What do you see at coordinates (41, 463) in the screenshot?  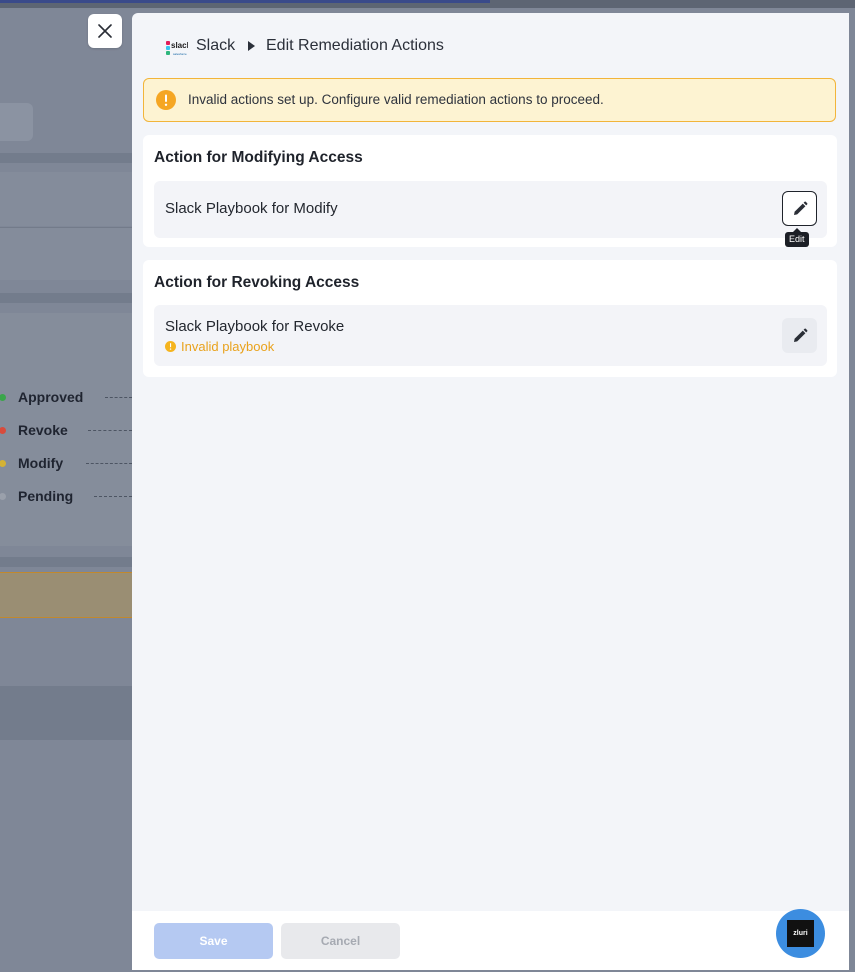 I see `legend-label: Modify` at bounding box center [41, 463].